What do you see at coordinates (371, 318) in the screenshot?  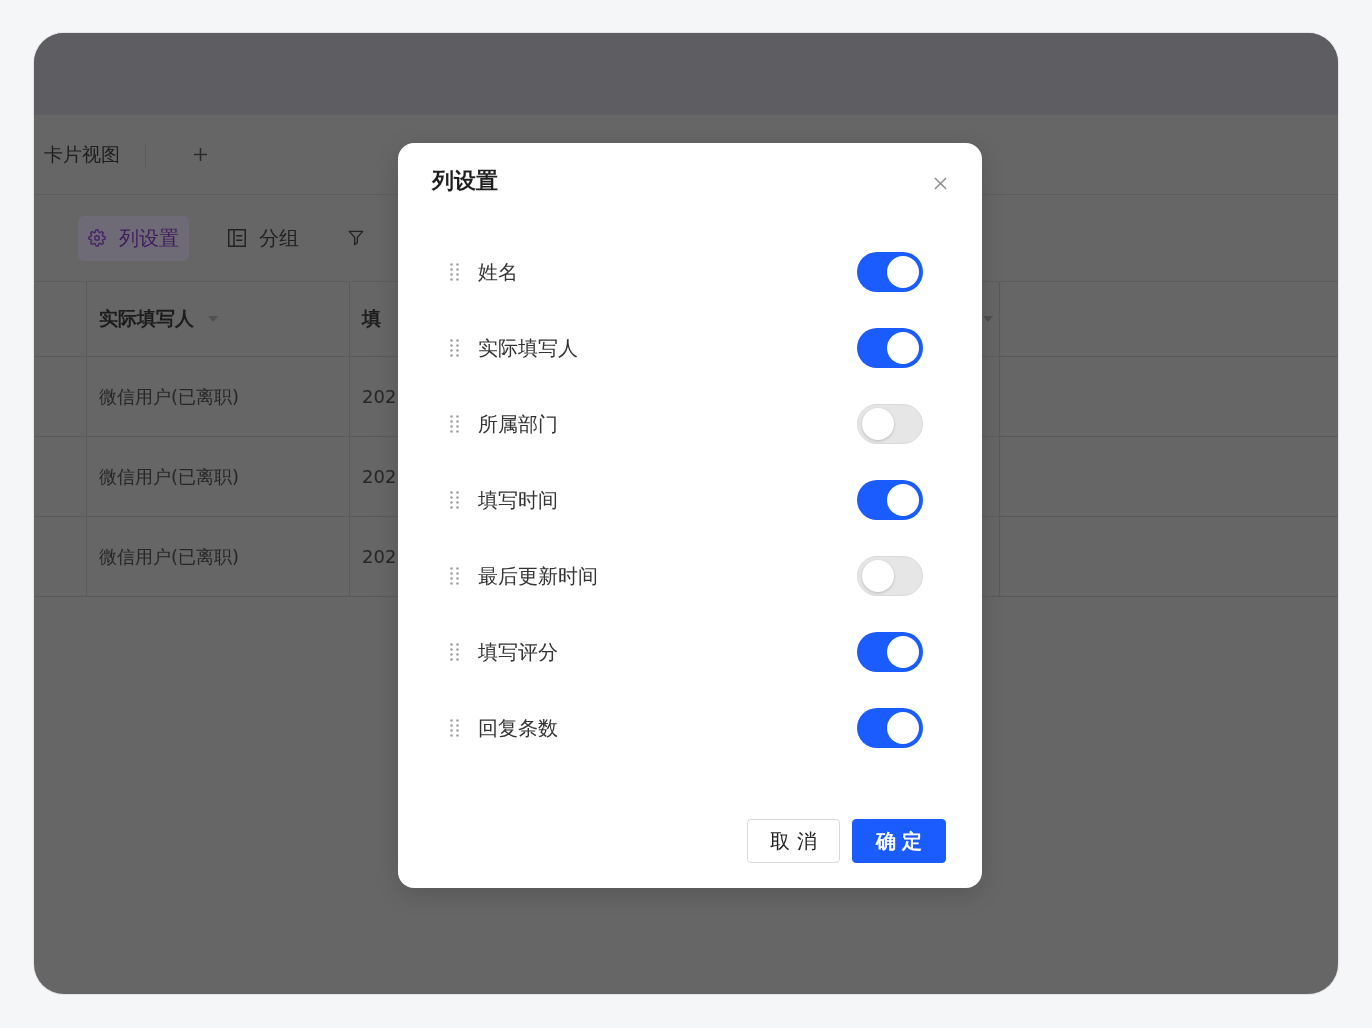 I see `column-header-label: 填` at bounding box center [371, 318].